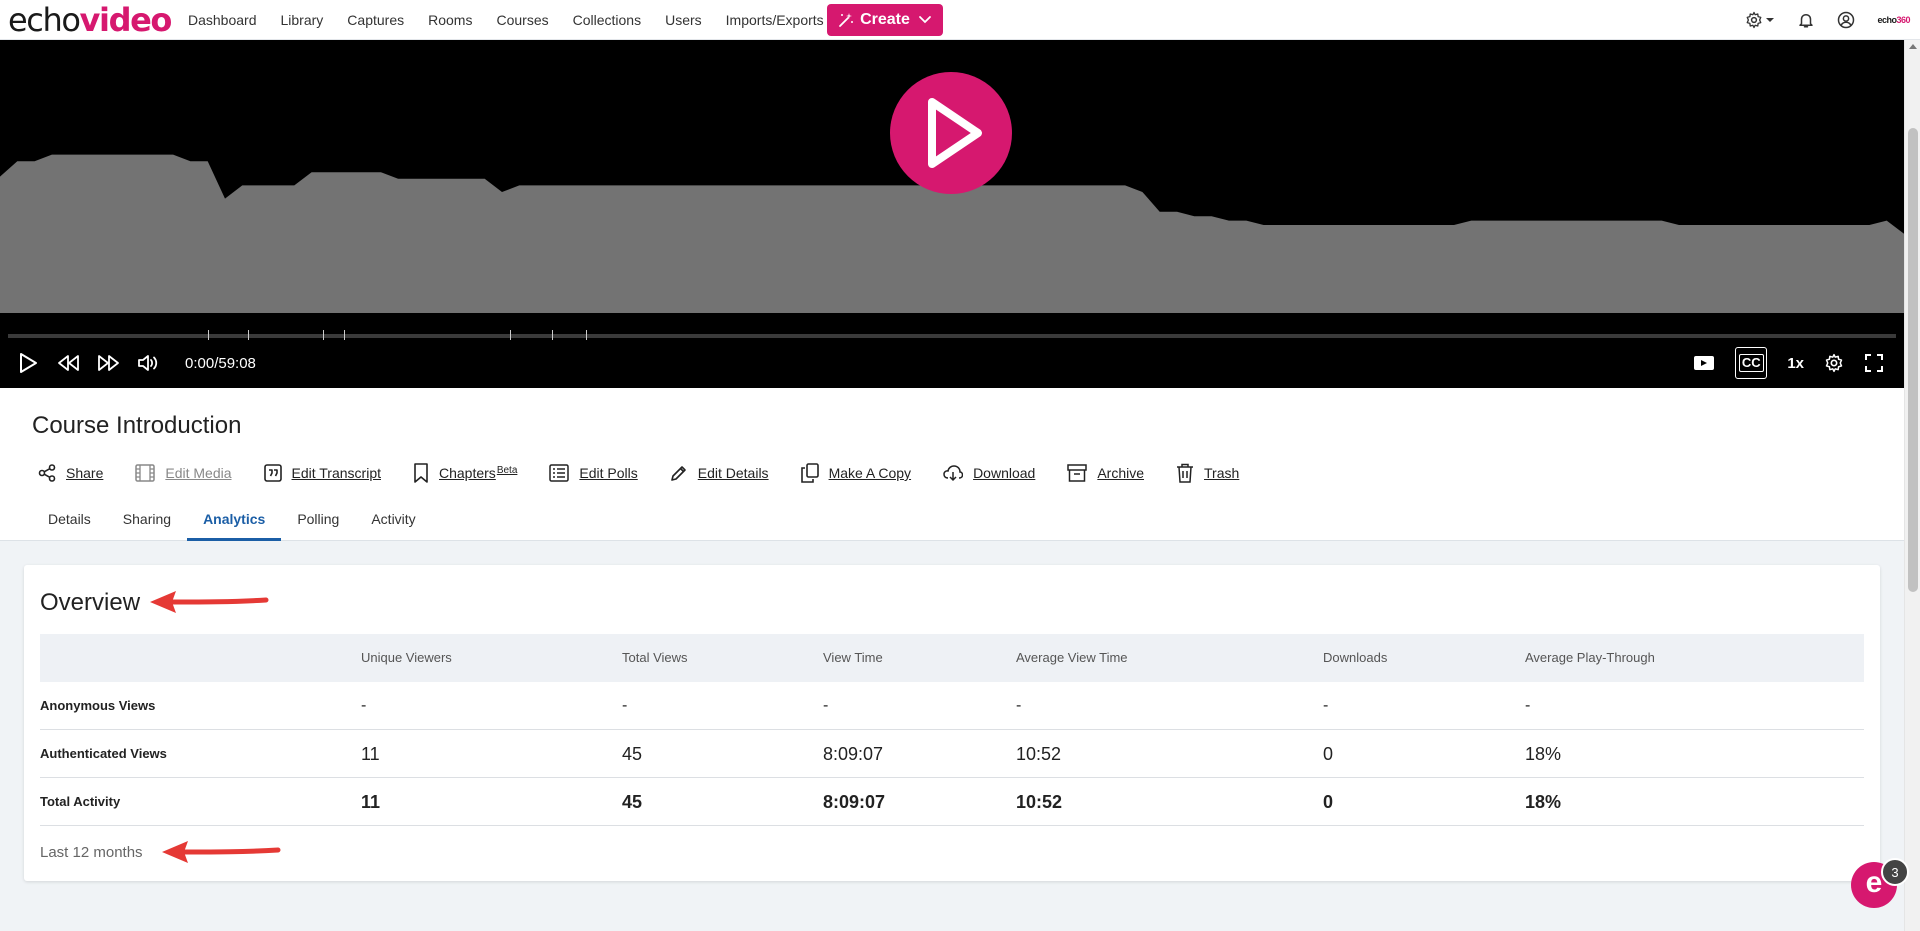 Image resolution: width=1920 pixels, height=931 pixels. What do you see at coordinates (809, 473) in the screenshot?
I see `copy-icon` at bounding box center [809, 473].